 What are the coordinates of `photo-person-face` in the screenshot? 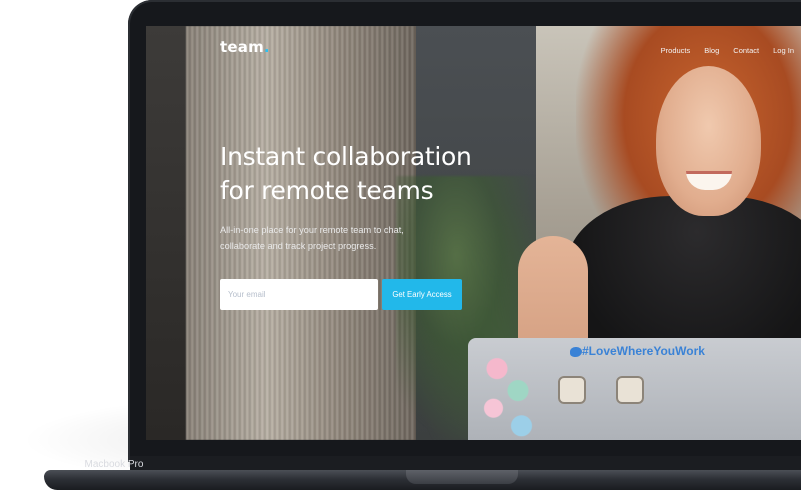 It's located at (708, 141).